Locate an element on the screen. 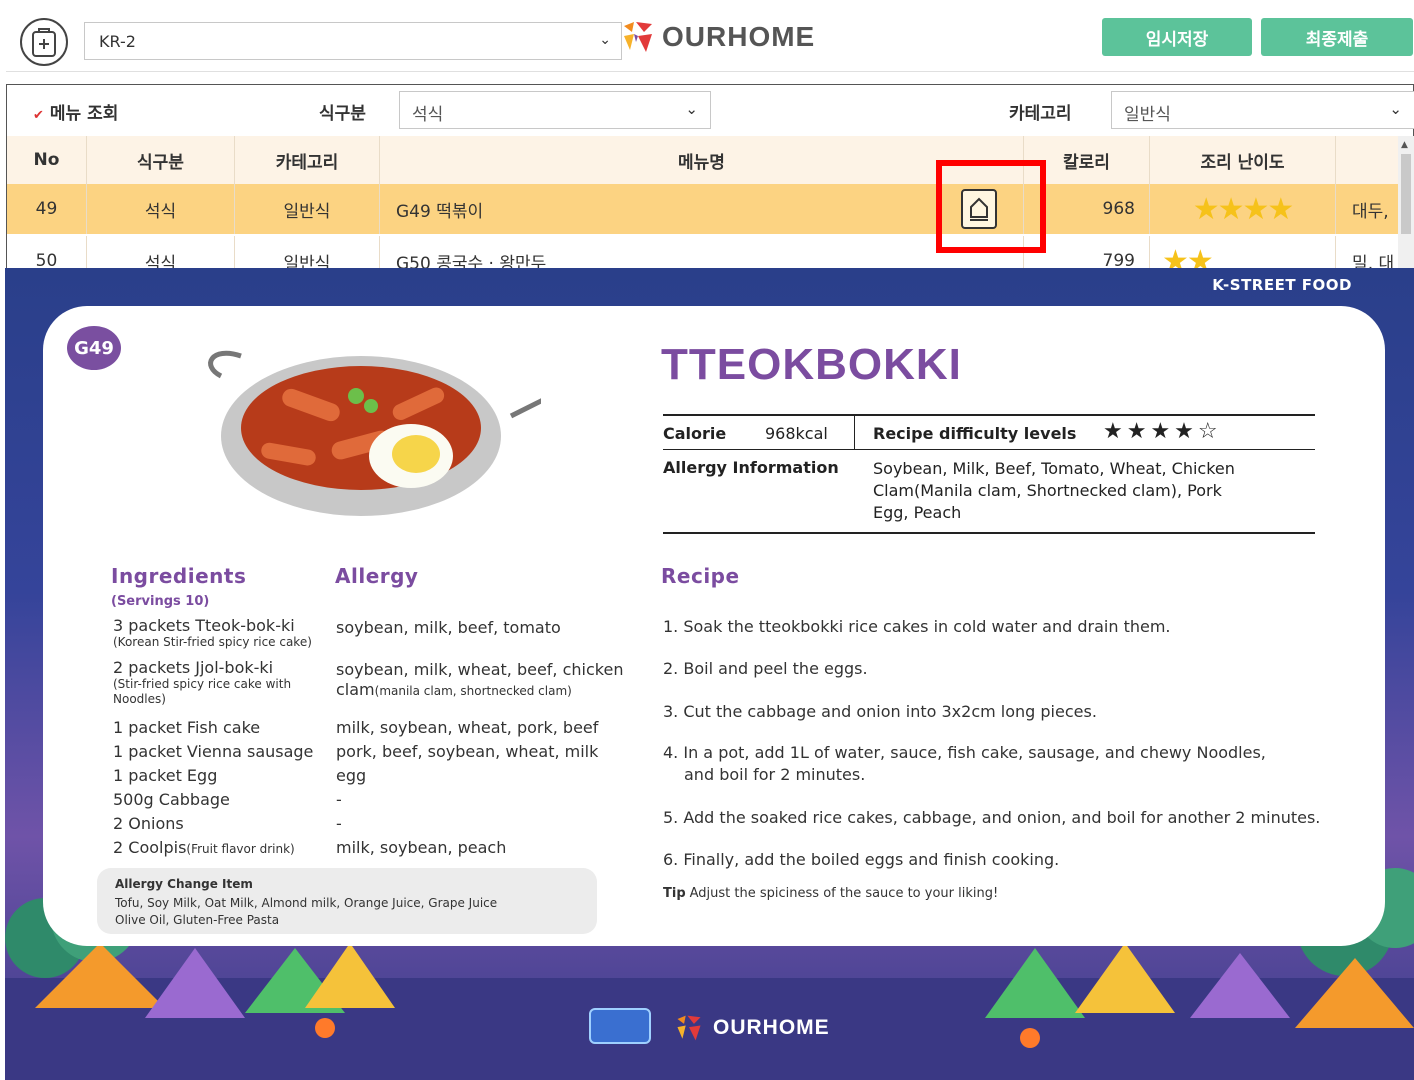 This screenshot has width=1414, height=1080. cell-allergy: 밀, 대 is located at coordinates (1373, 261).